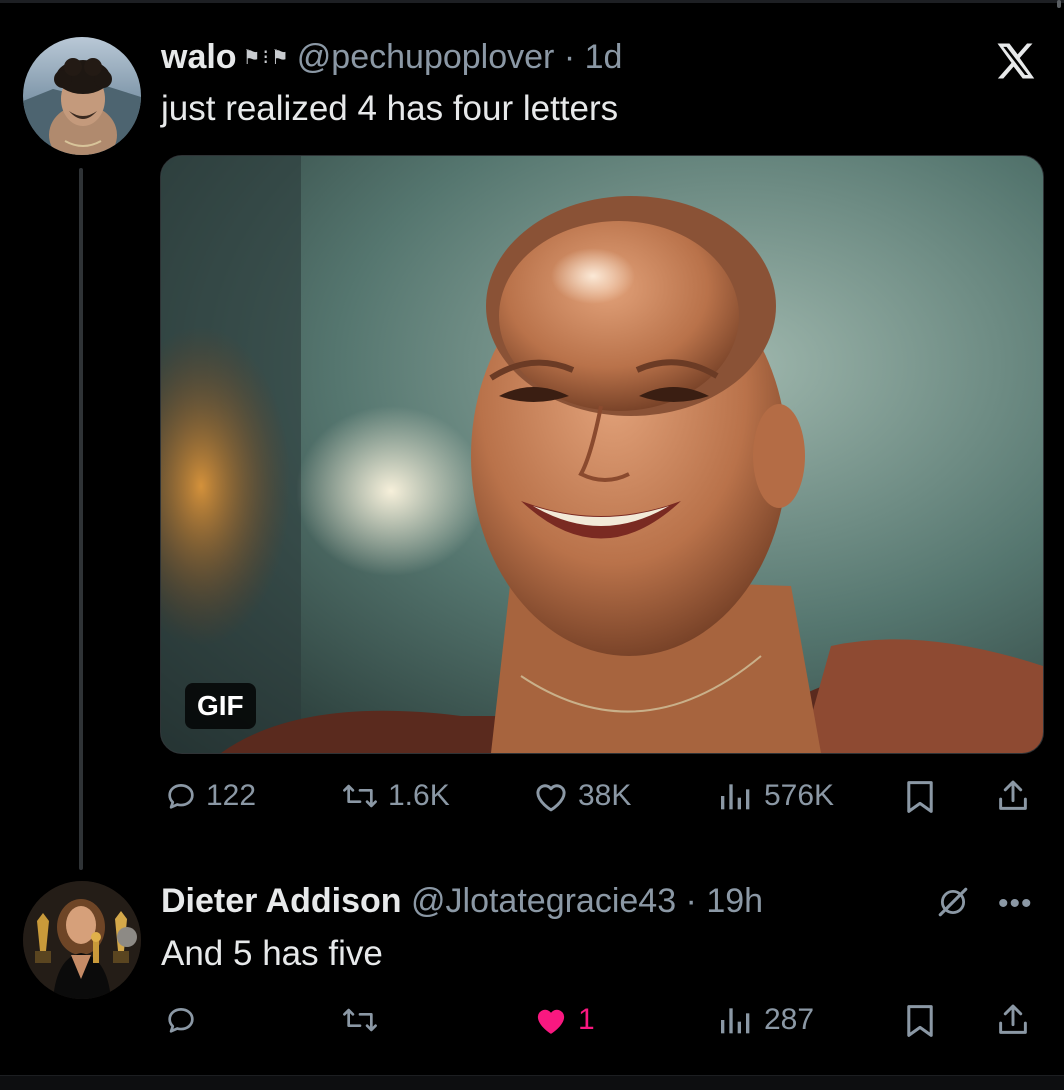 The height and width of the screenshot is (1090, 1064). Describe the element at coordinates (390, 108) in the screenshot. I see `tweet-text: just realized 4 has four letters` at that location.